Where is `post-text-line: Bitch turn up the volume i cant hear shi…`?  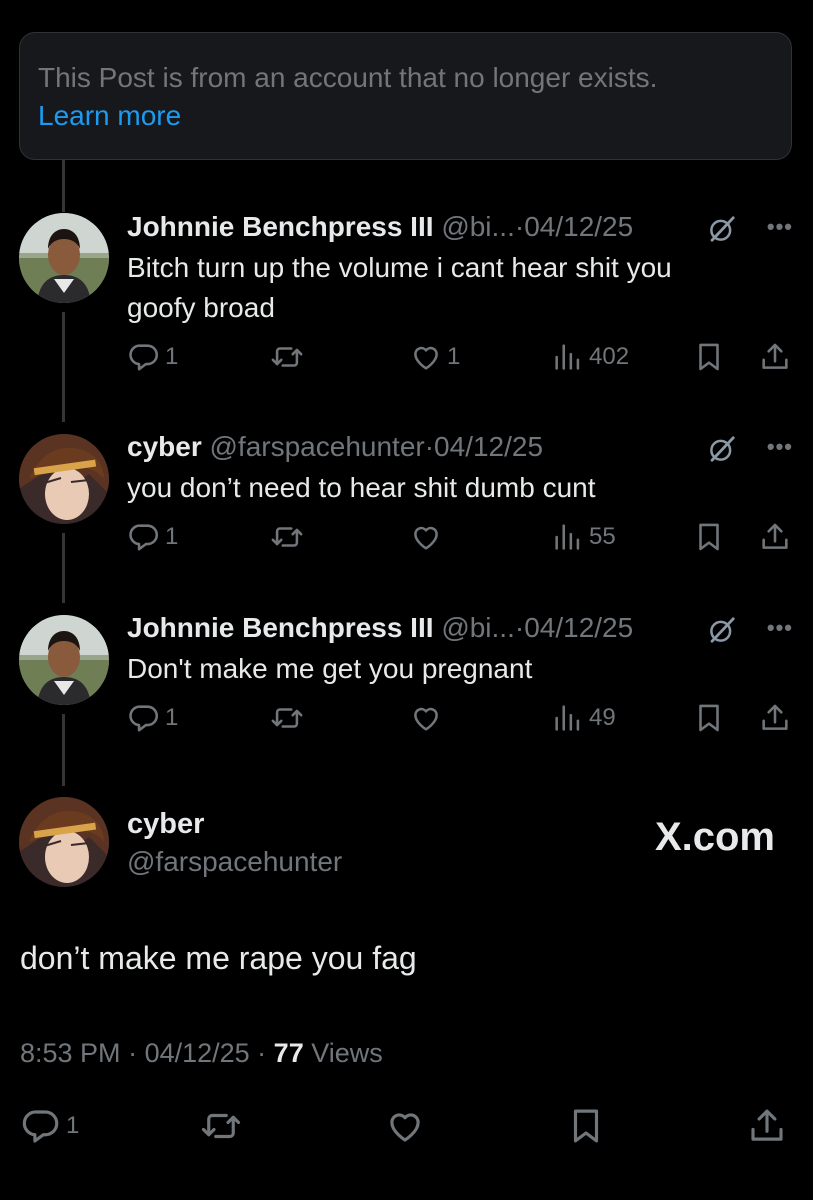 post-text-line: Bitch turn up the volume i cant hear shi… is located at coordinates (399, 267).